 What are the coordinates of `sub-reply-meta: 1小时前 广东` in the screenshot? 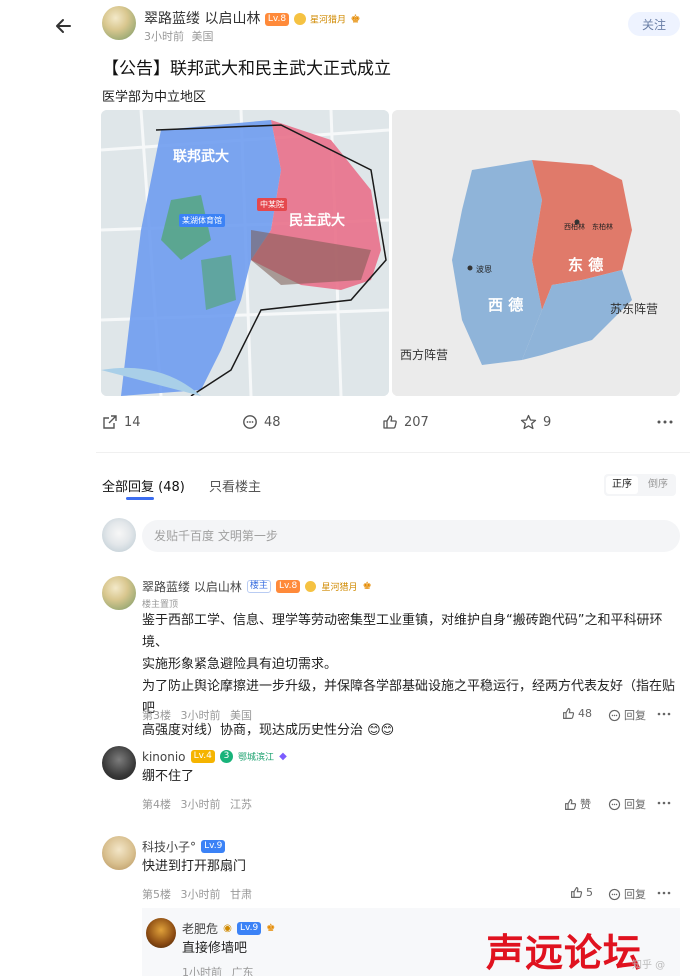 It's located at (218, 970).